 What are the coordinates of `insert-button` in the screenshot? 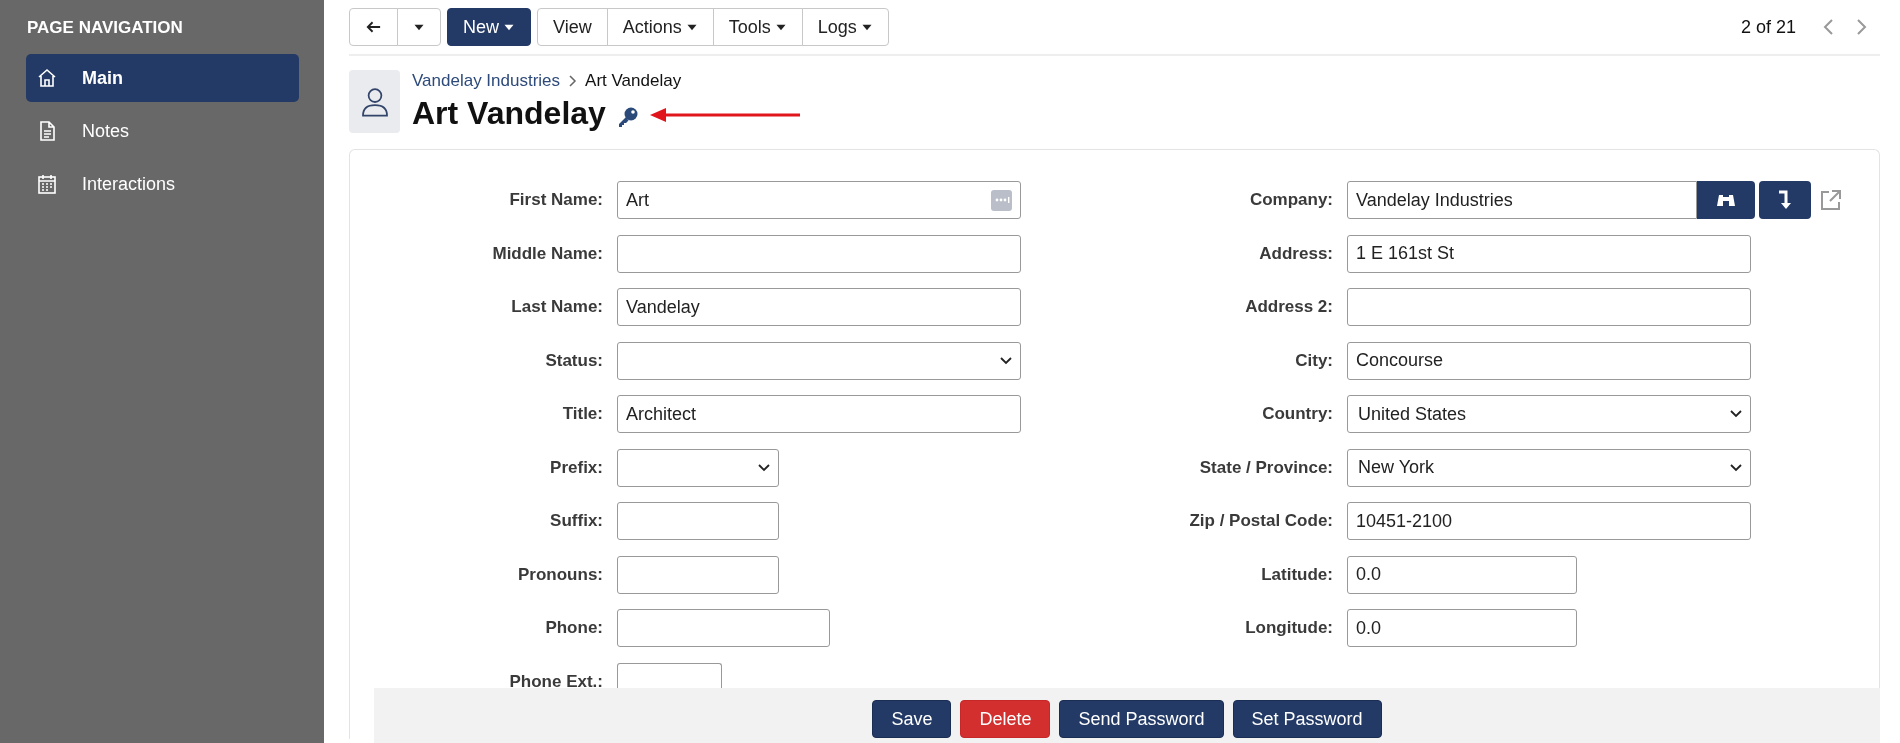 It's located at (1785, 200).